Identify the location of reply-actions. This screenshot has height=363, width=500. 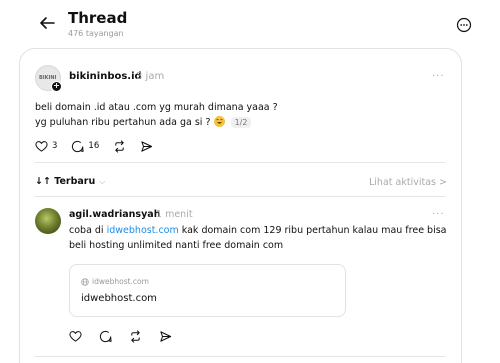
(129, 336).